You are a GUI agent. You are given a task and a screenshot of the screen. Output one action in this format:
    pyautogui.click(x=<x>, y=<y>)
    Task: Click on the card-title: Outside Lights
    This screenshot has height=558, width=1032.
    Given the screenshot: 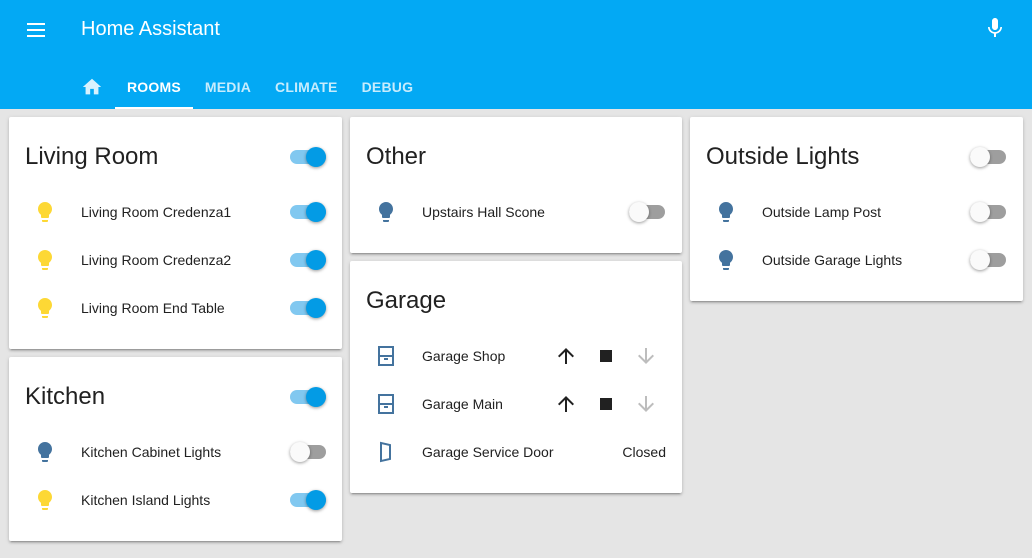 What is the action you would take?
    pyautogui.click(x=783, y=156)
    